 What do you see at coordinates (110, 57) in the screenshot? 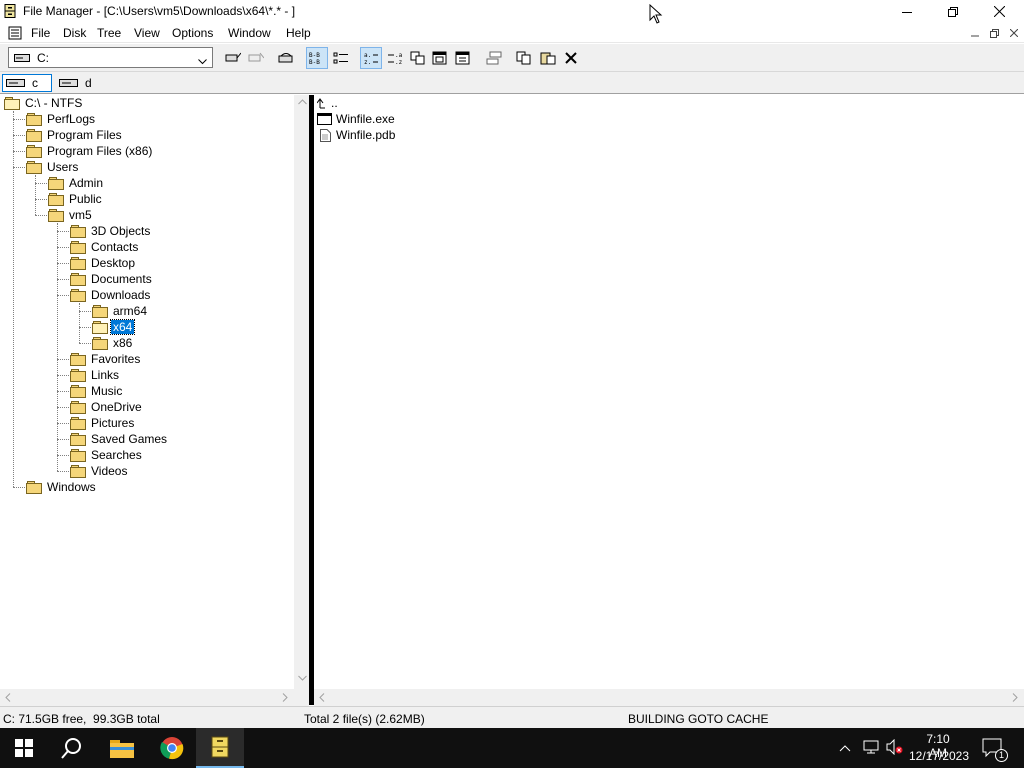
I see `drive-select: C:` at bounding box center [110, 57].